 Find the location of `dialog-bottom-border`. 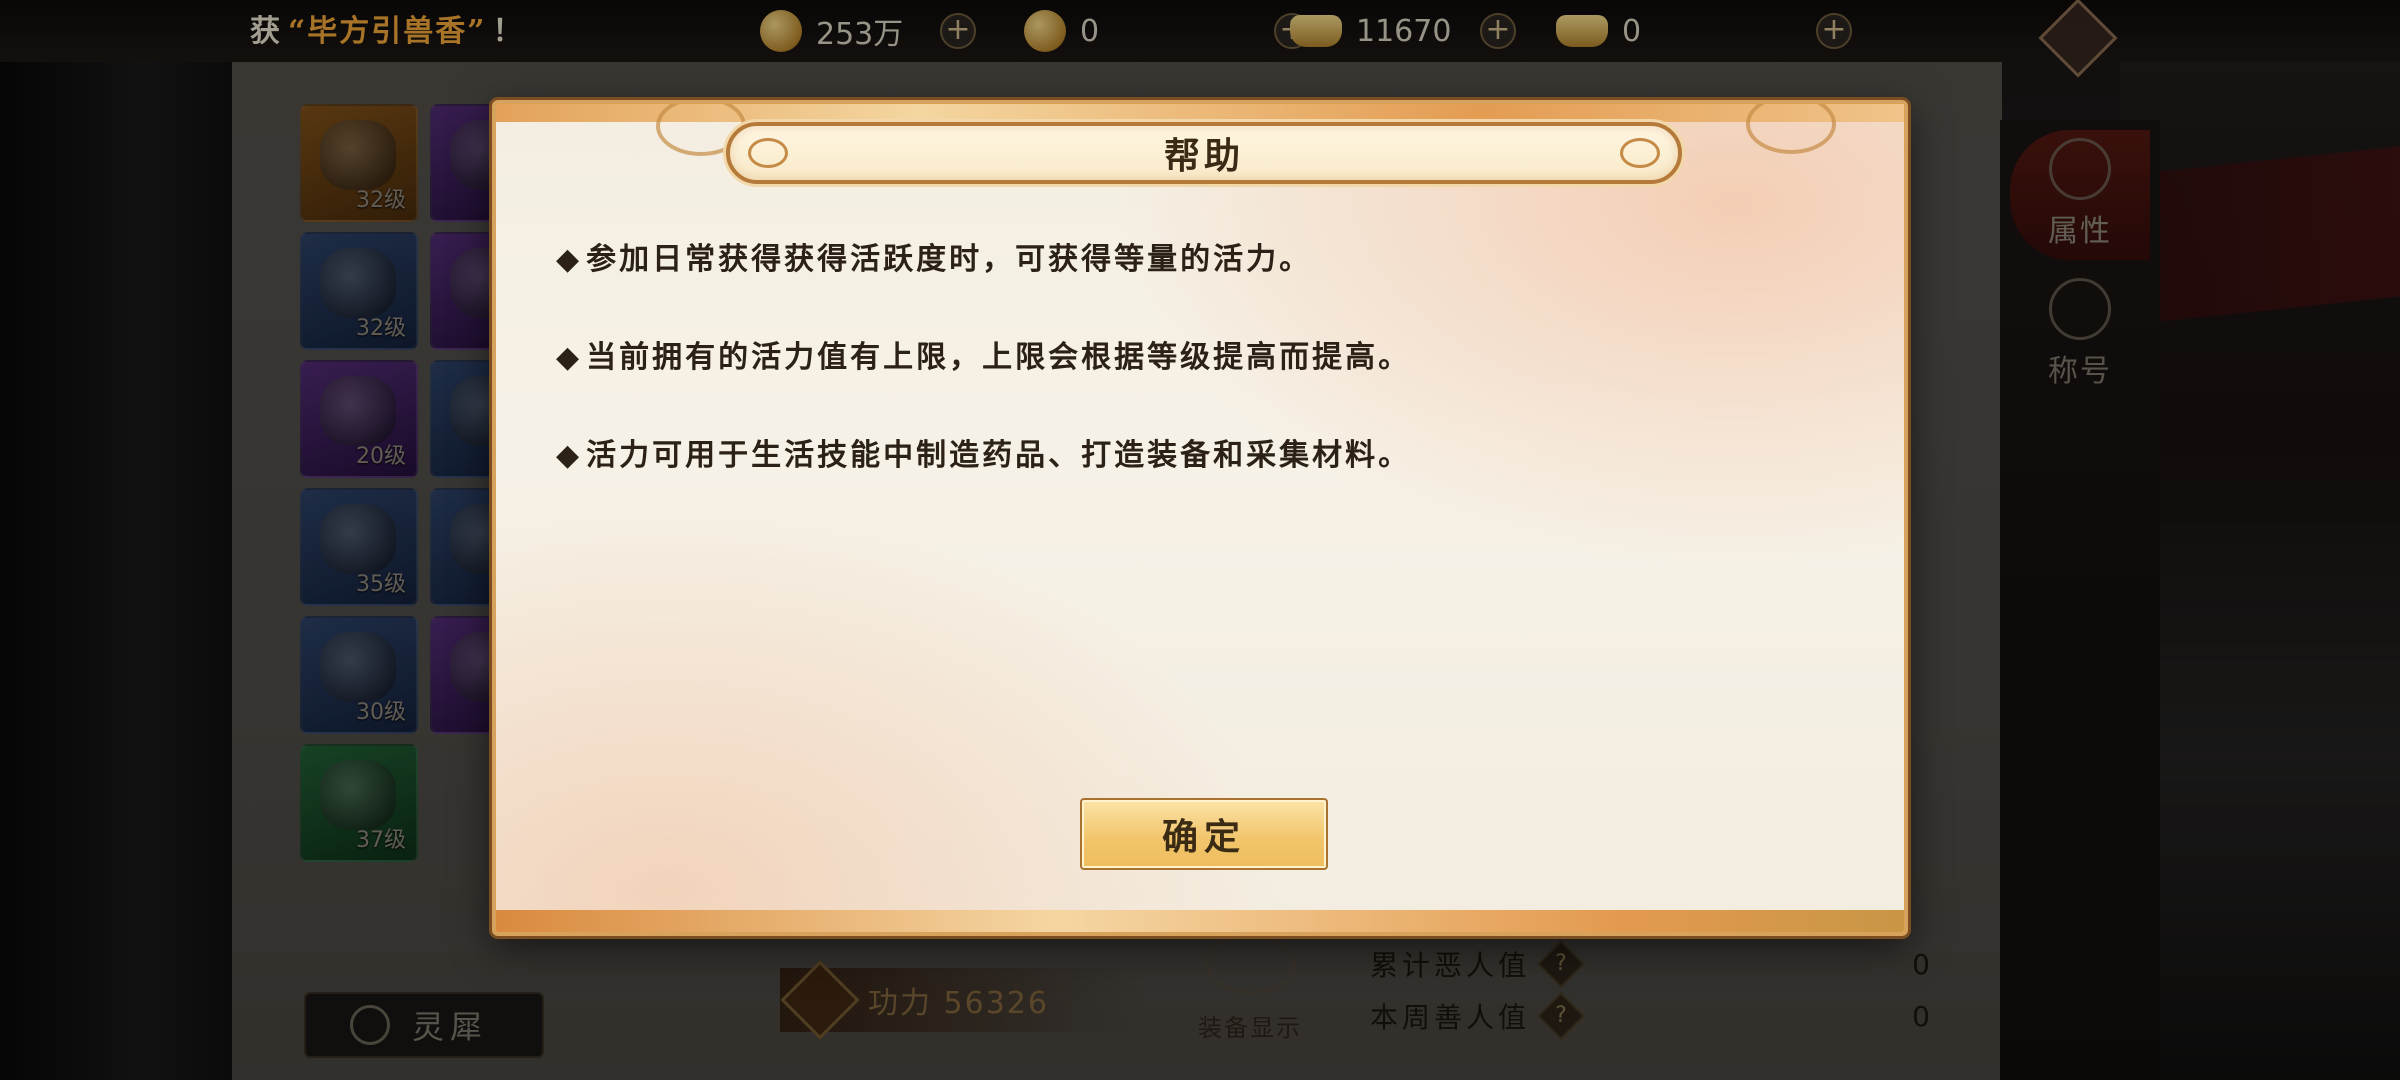

dialog-bottom-border is located at coordinates (1200, 921).